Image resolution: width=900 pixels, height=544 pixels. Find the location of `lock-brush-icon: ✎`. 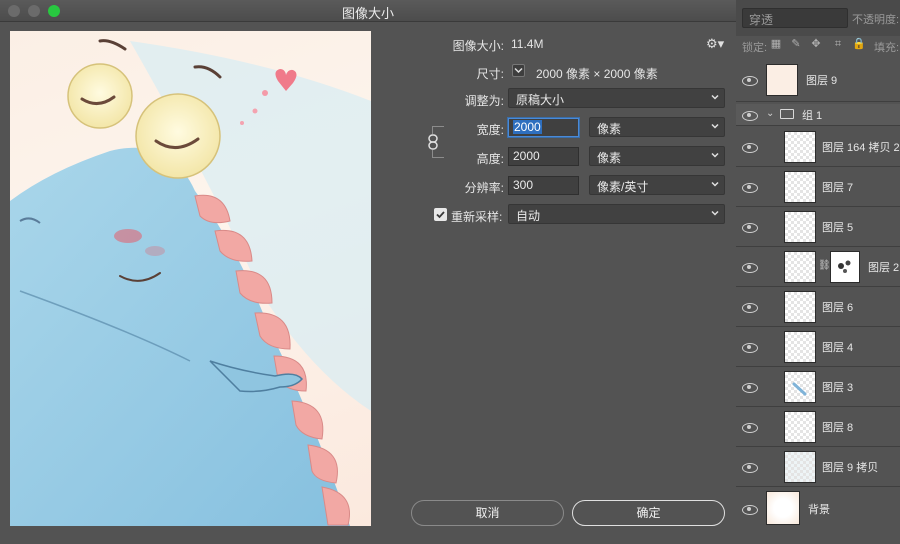

lock-brush-icon: ✎ is located at coordinates (796, 44).